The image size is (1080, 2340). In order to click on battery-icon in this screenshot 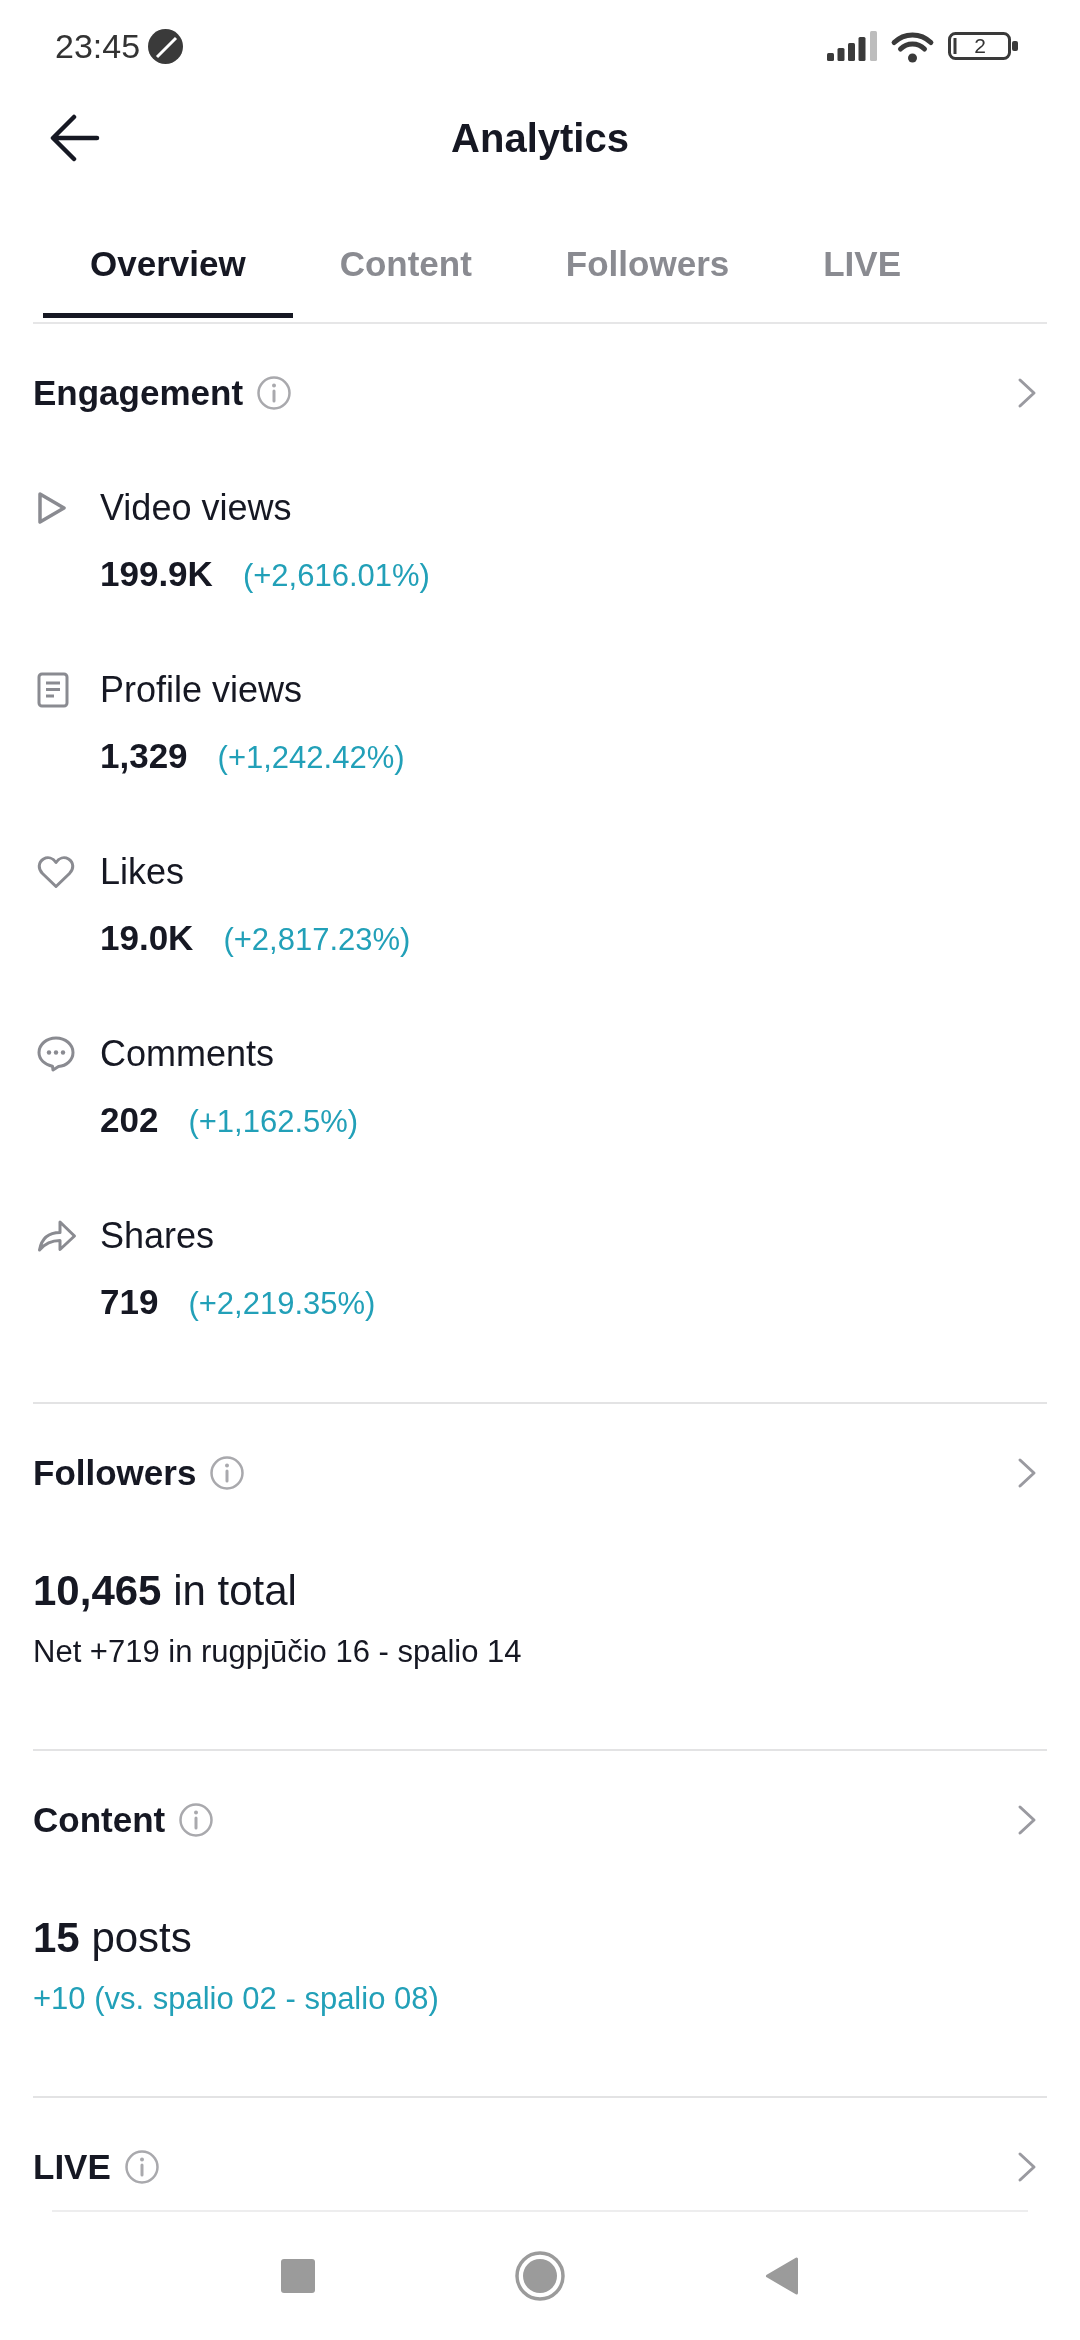, I will do `click(983, 46)`.